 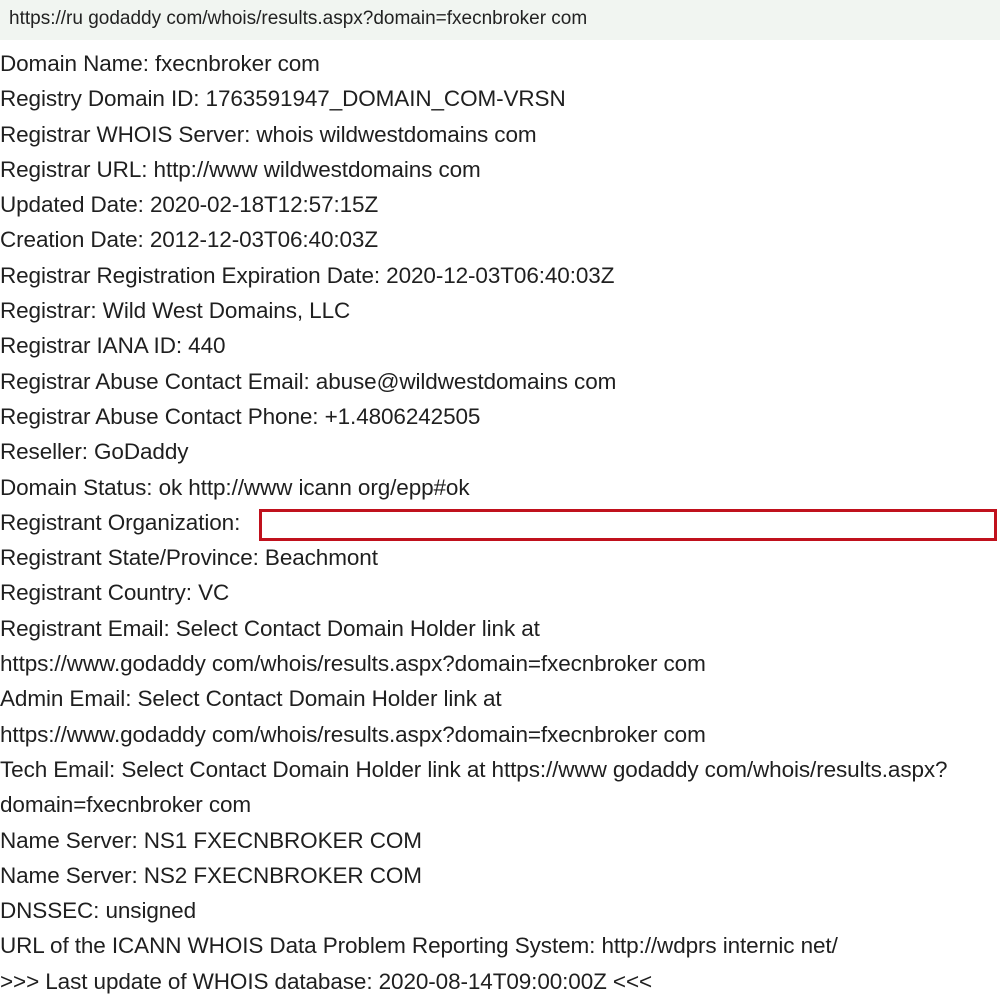 I want to click on whois-line-registrant-country: Registrant Country: VC, so click(x=115, y=593).